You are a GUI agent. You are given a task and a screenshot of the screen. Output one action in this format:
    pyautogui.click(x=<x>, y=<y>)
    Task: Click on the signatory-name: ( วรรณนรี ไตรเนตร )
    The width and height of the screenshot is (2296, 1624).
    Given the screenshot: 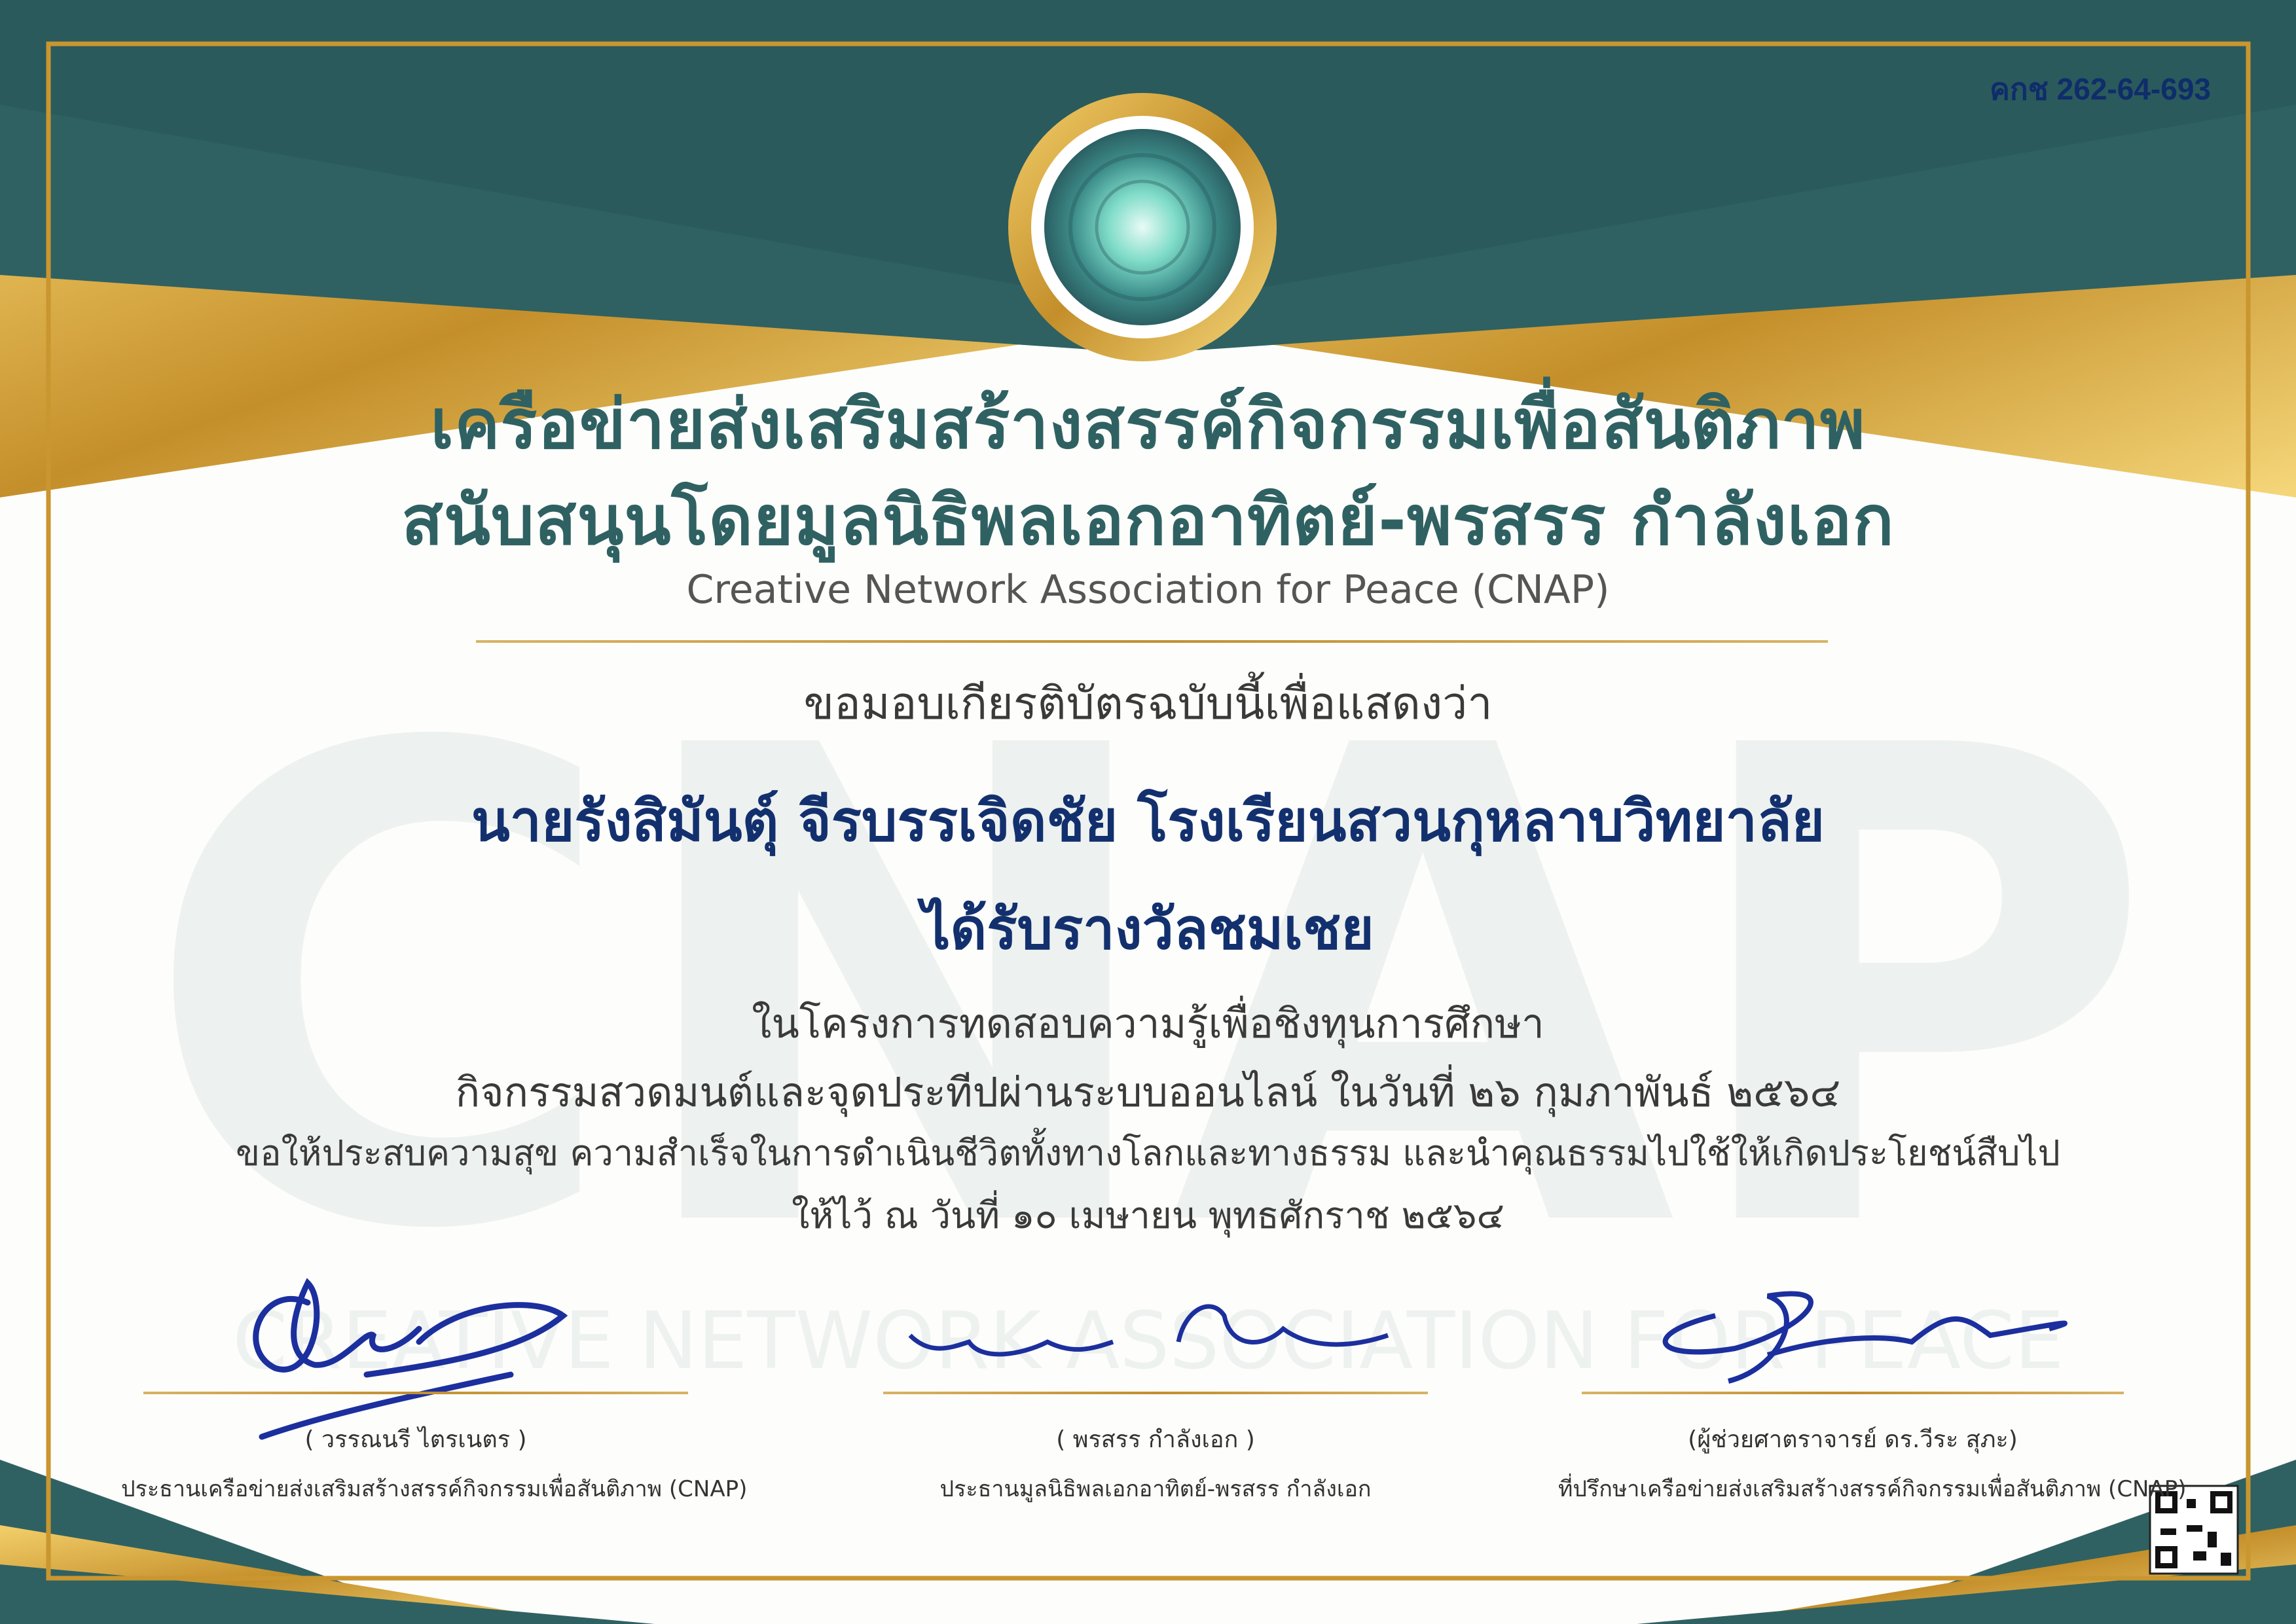 What is the action you would take?
    pyautogui.click(x=415, y=1439)
    